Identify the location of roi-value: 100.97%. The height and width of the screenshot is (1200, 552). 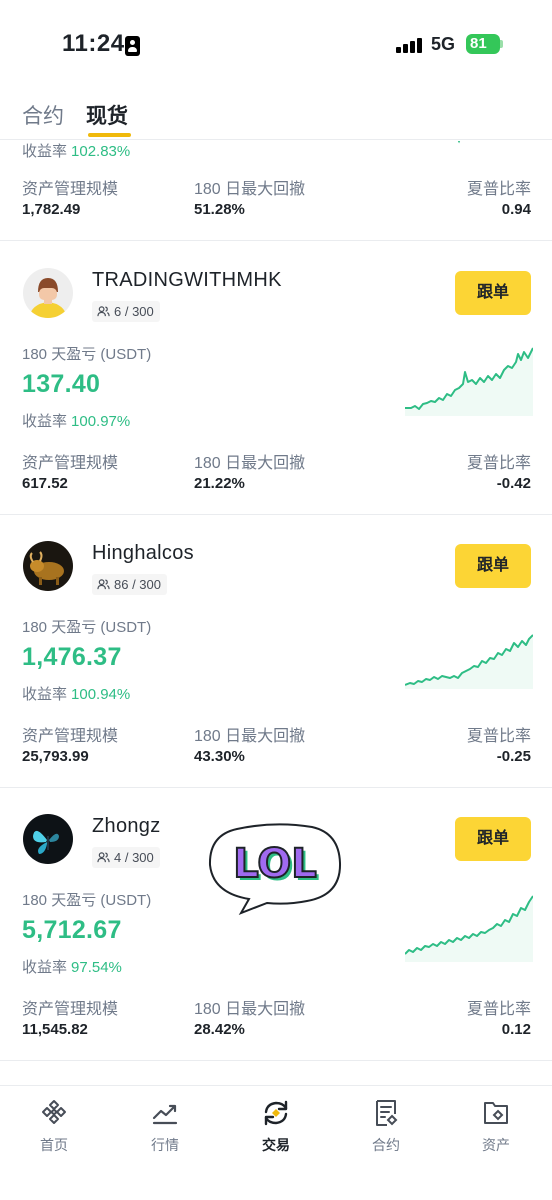
(101, 421).